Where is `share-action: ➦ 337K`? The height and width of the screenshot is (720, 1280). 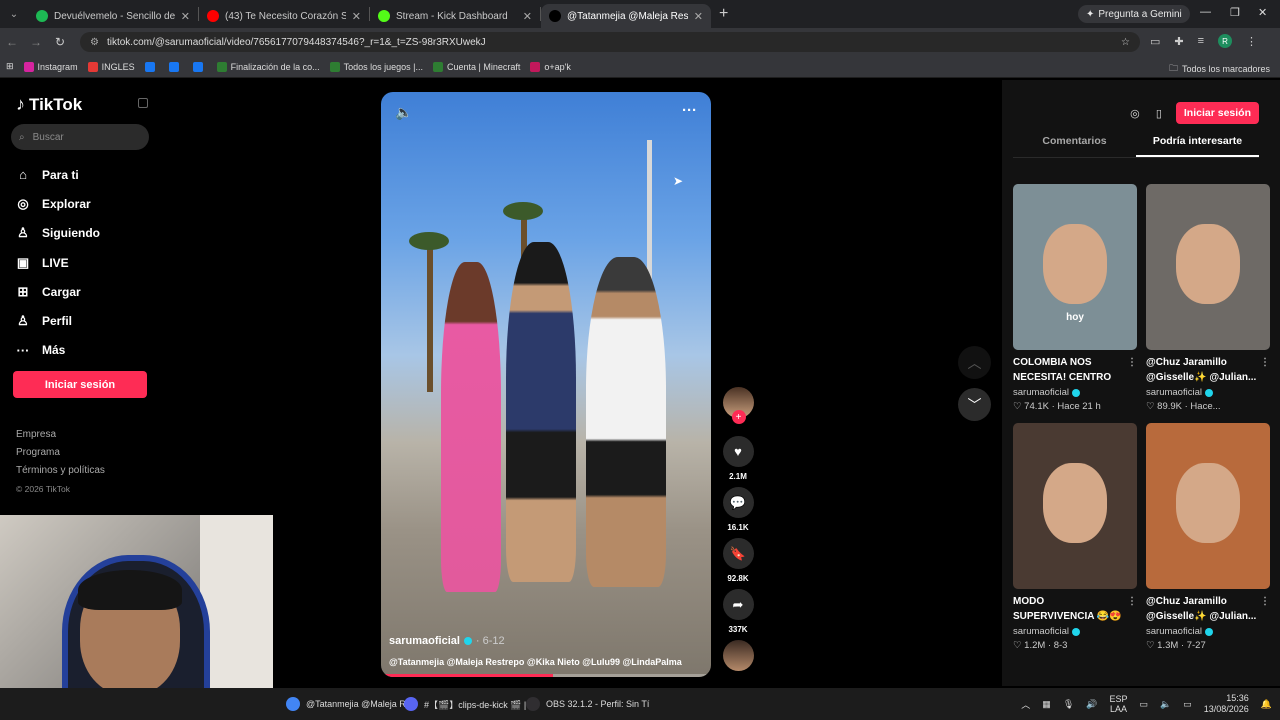 share-action: ➦ 337K is located at coordinates (738, 611).